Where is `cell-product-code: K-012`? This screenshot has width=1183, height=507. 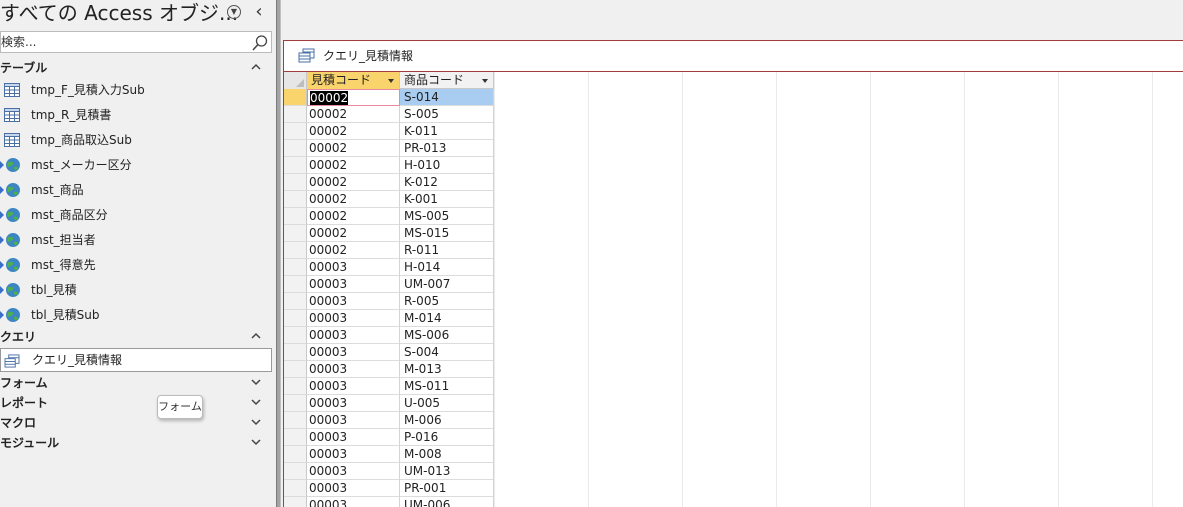
cell-product-code: K-012 is located at coordinates (447, 182).